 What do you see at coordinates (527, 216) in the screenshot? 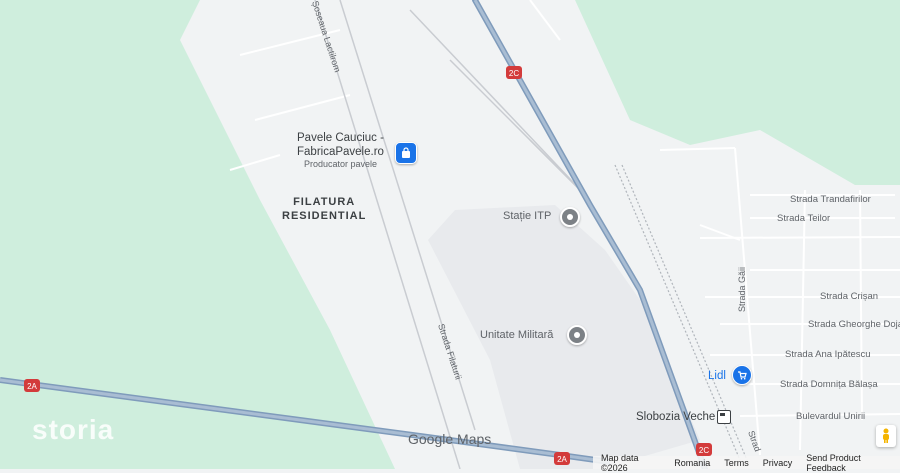
I see `poi-label-statie-itp: Stație ITP` at bounding box center [527, 216].